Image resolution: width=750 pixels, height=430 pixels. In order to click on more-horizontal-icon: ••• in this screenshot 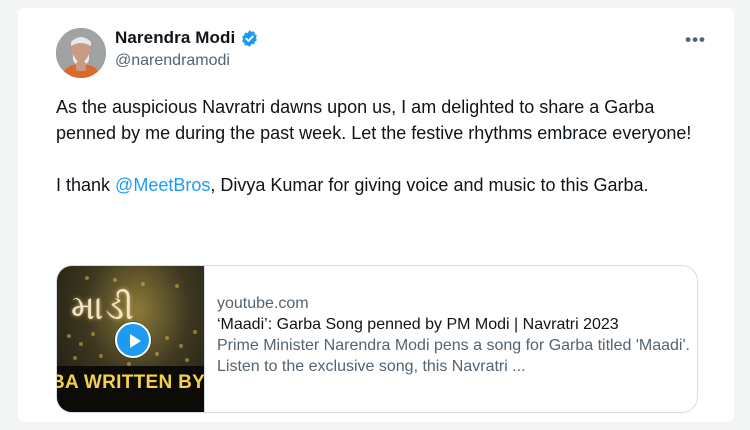, I will do `click(695, 39)`.